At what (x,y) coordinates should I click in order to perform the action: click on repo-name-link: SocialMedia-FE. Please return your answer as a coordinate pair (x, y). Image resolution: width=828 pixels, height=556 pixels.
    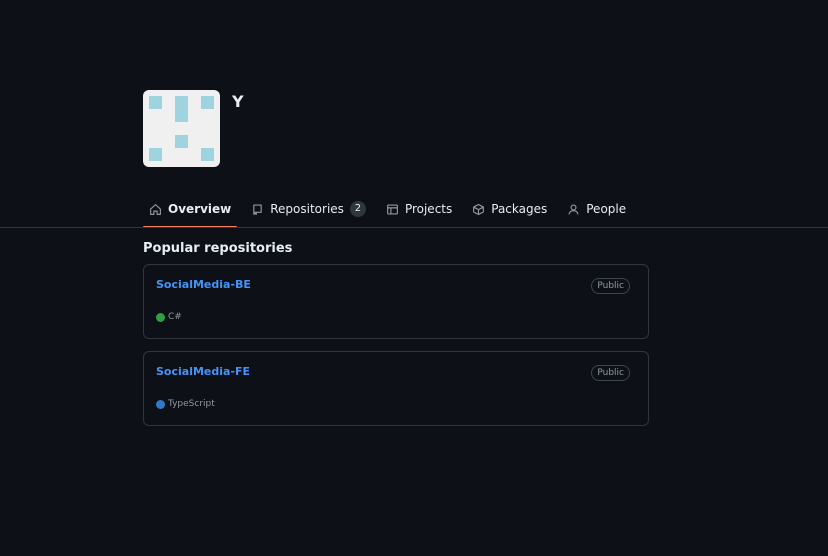
    Looking at the image, I should click on (203, 371).